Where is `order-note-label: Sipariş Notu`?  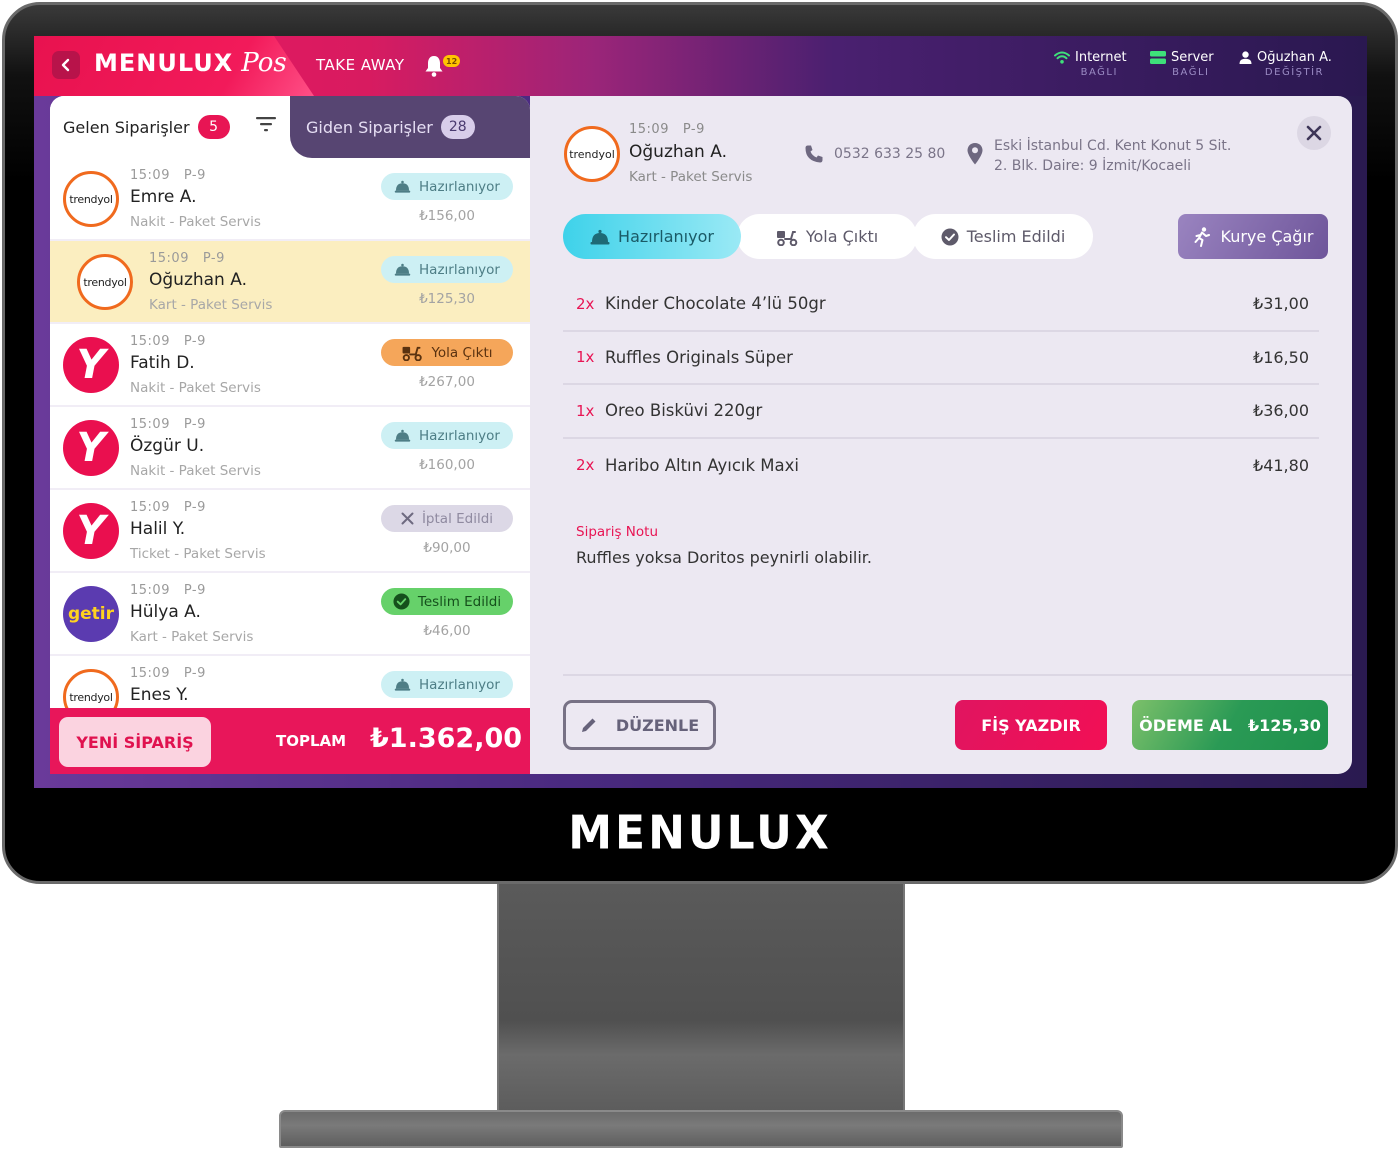
order-note-label: Sipariş Notu is located at coordinates (617, 532).